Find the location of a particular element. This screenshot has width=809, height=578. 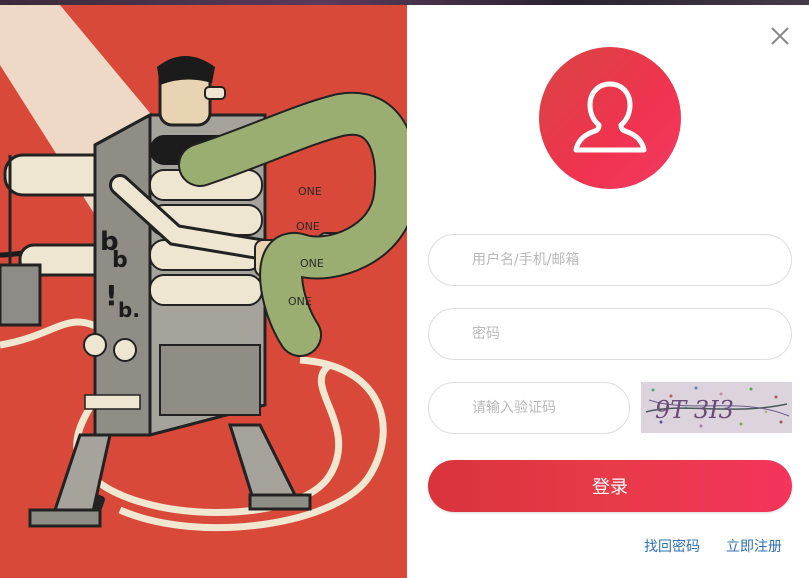

close-icon is located at coordinates (780, 36).